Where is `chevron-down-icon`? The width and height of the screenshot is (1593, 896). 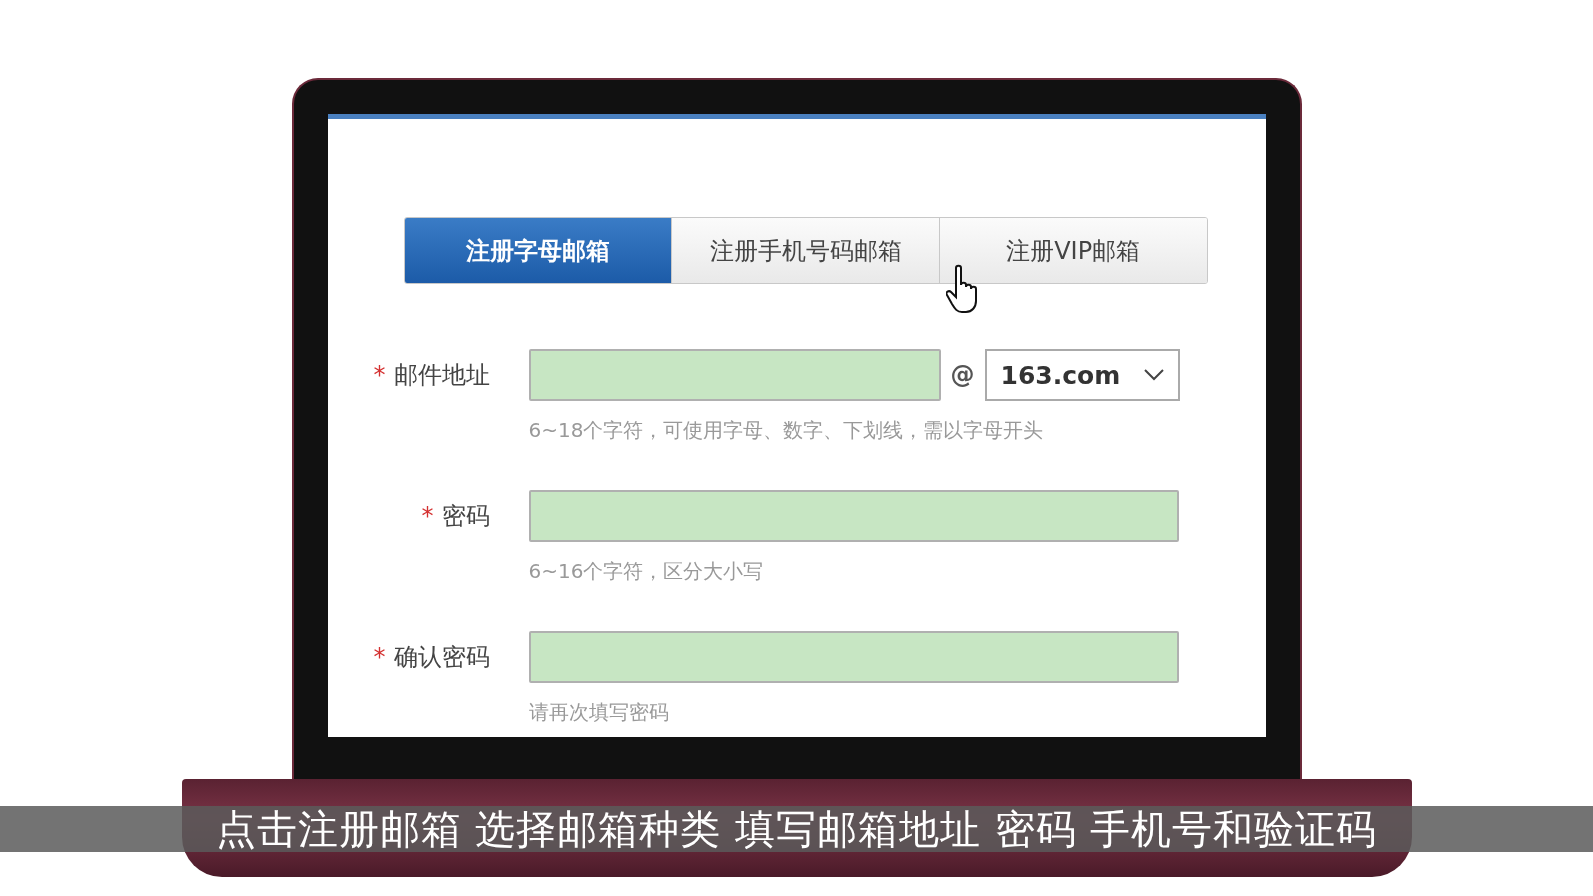
chevron-down-icon is located at coordinates (1153, 375).